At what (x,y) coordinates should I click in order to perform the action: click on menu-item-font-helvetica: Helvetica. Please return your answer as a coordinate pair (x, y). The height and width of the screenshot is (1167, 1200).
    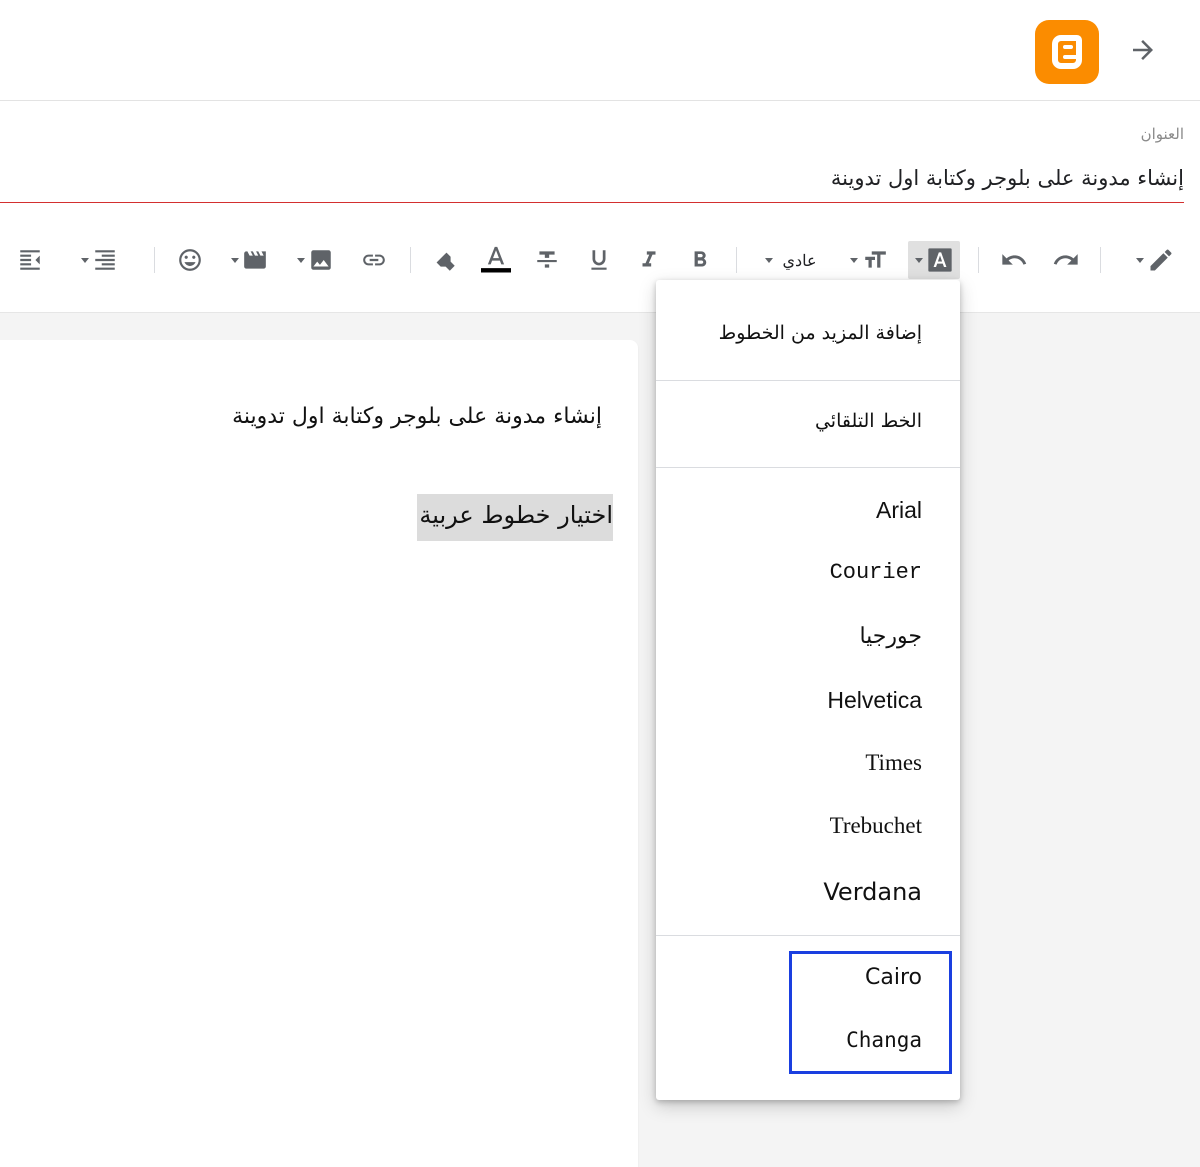
    Looking at the image, I should click on (874, 700).